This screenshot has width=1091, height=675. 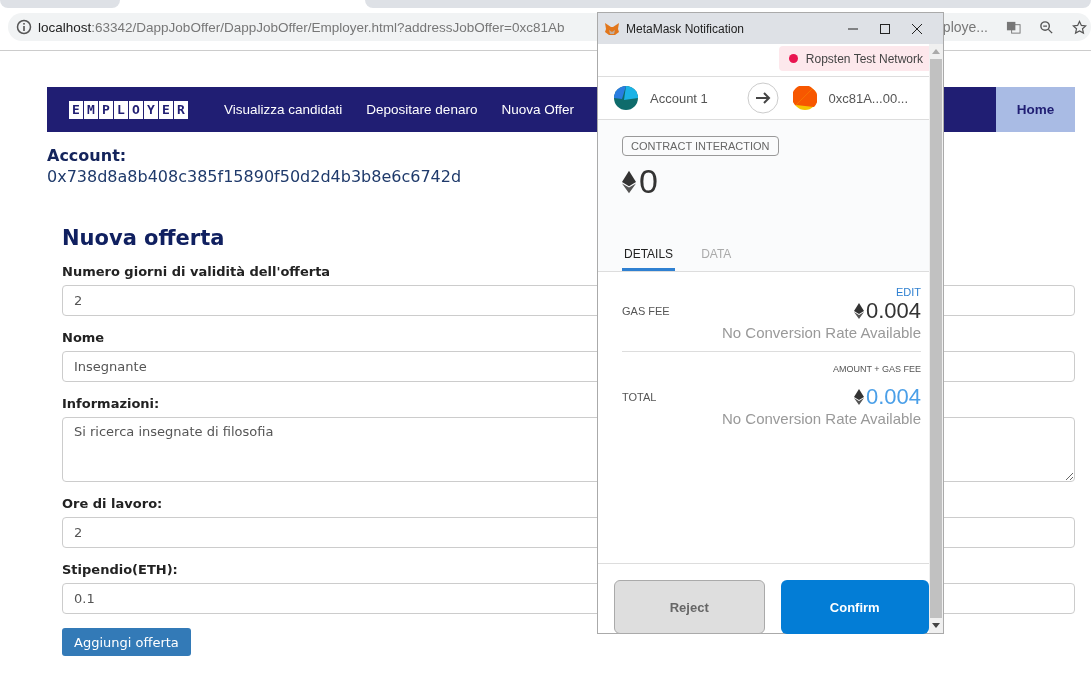 What do you see at coordinates (1035, 109) in the screenshot?
I see `nav-link: Home` at bounding box center [1035, 109].